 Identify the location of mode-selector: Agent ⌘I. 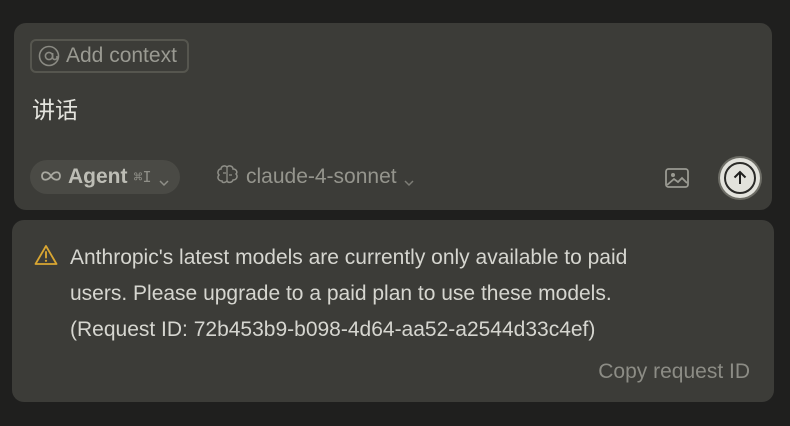
(105, 177).